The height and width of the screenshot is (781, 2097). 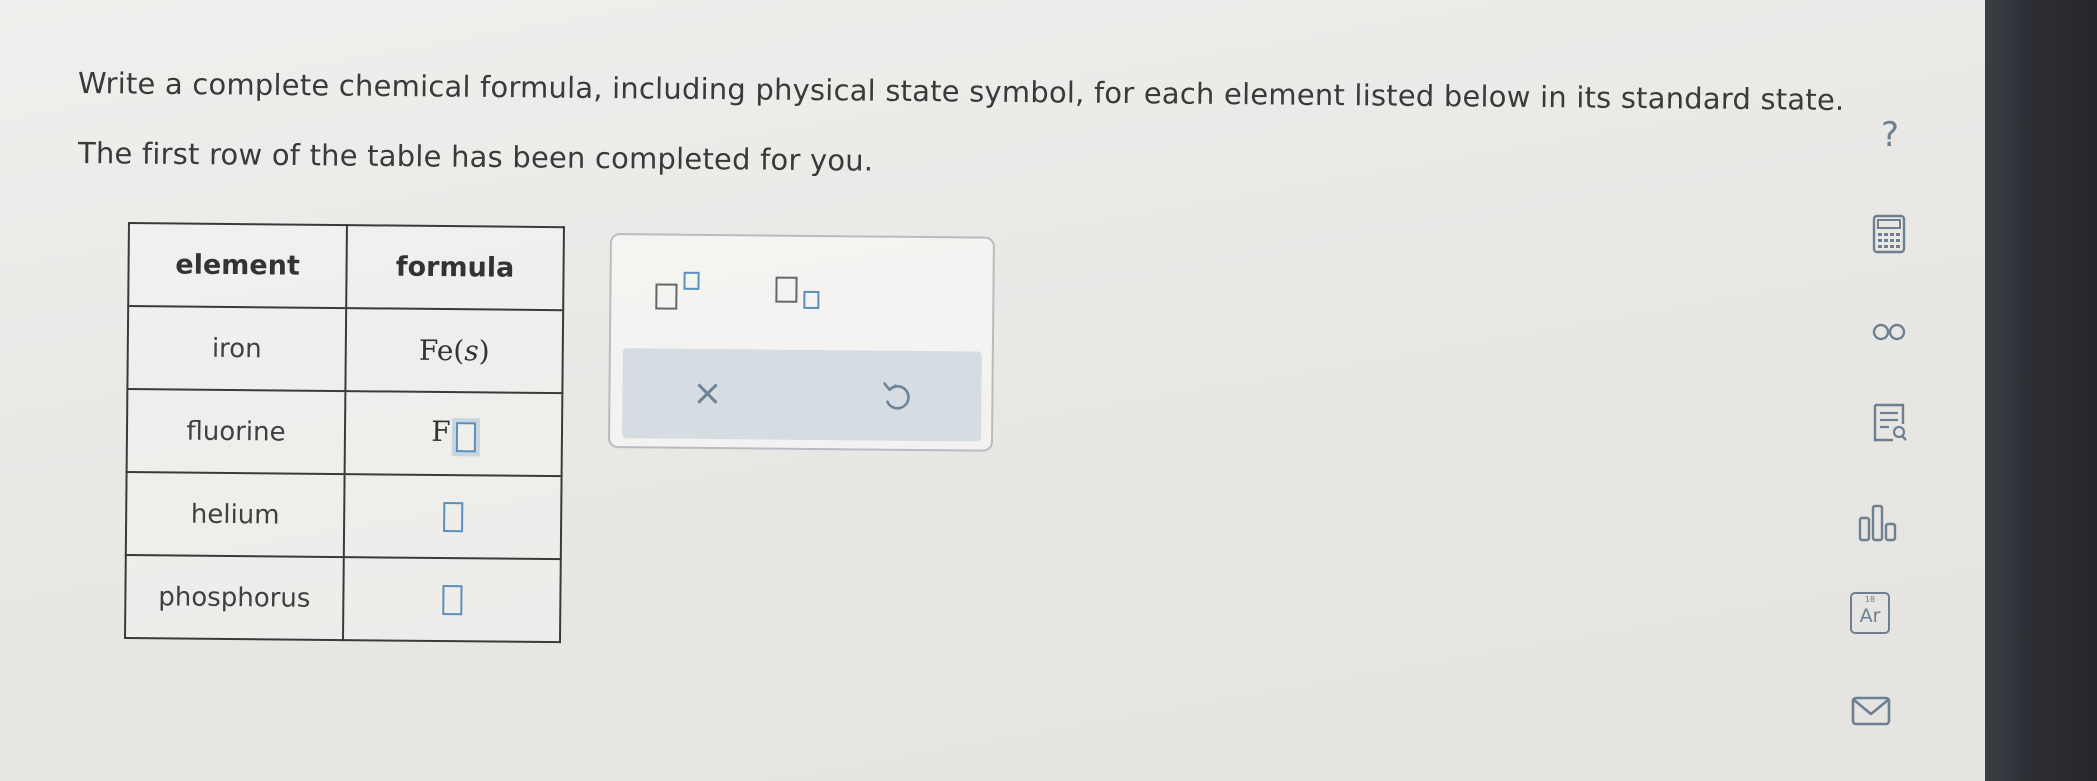 I want to click on helium-formula-input, so click(x=452, y=516).